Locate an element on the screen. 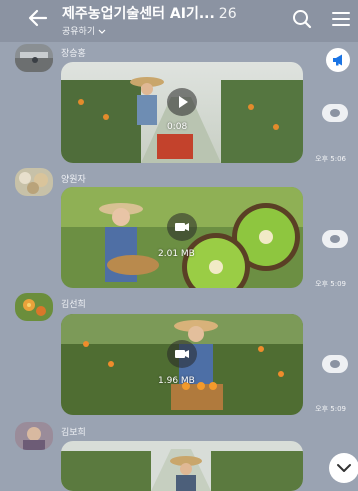 The width and height of the screenshot is (358, 491). chat-header: 제주농업기술센터 AI기... 26 공유하기 is located at coordinates (179, 21).